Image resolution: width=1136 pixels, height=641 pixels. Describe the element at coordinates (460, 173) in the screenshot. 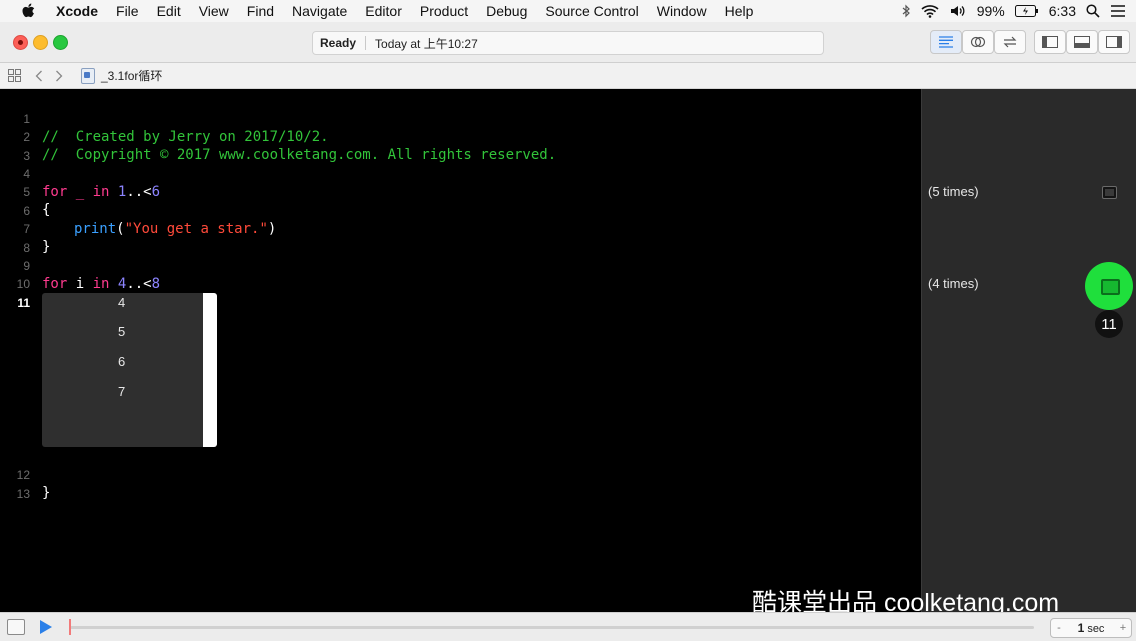

I see `code-line: 4 for _ in 1..<6` at that location.